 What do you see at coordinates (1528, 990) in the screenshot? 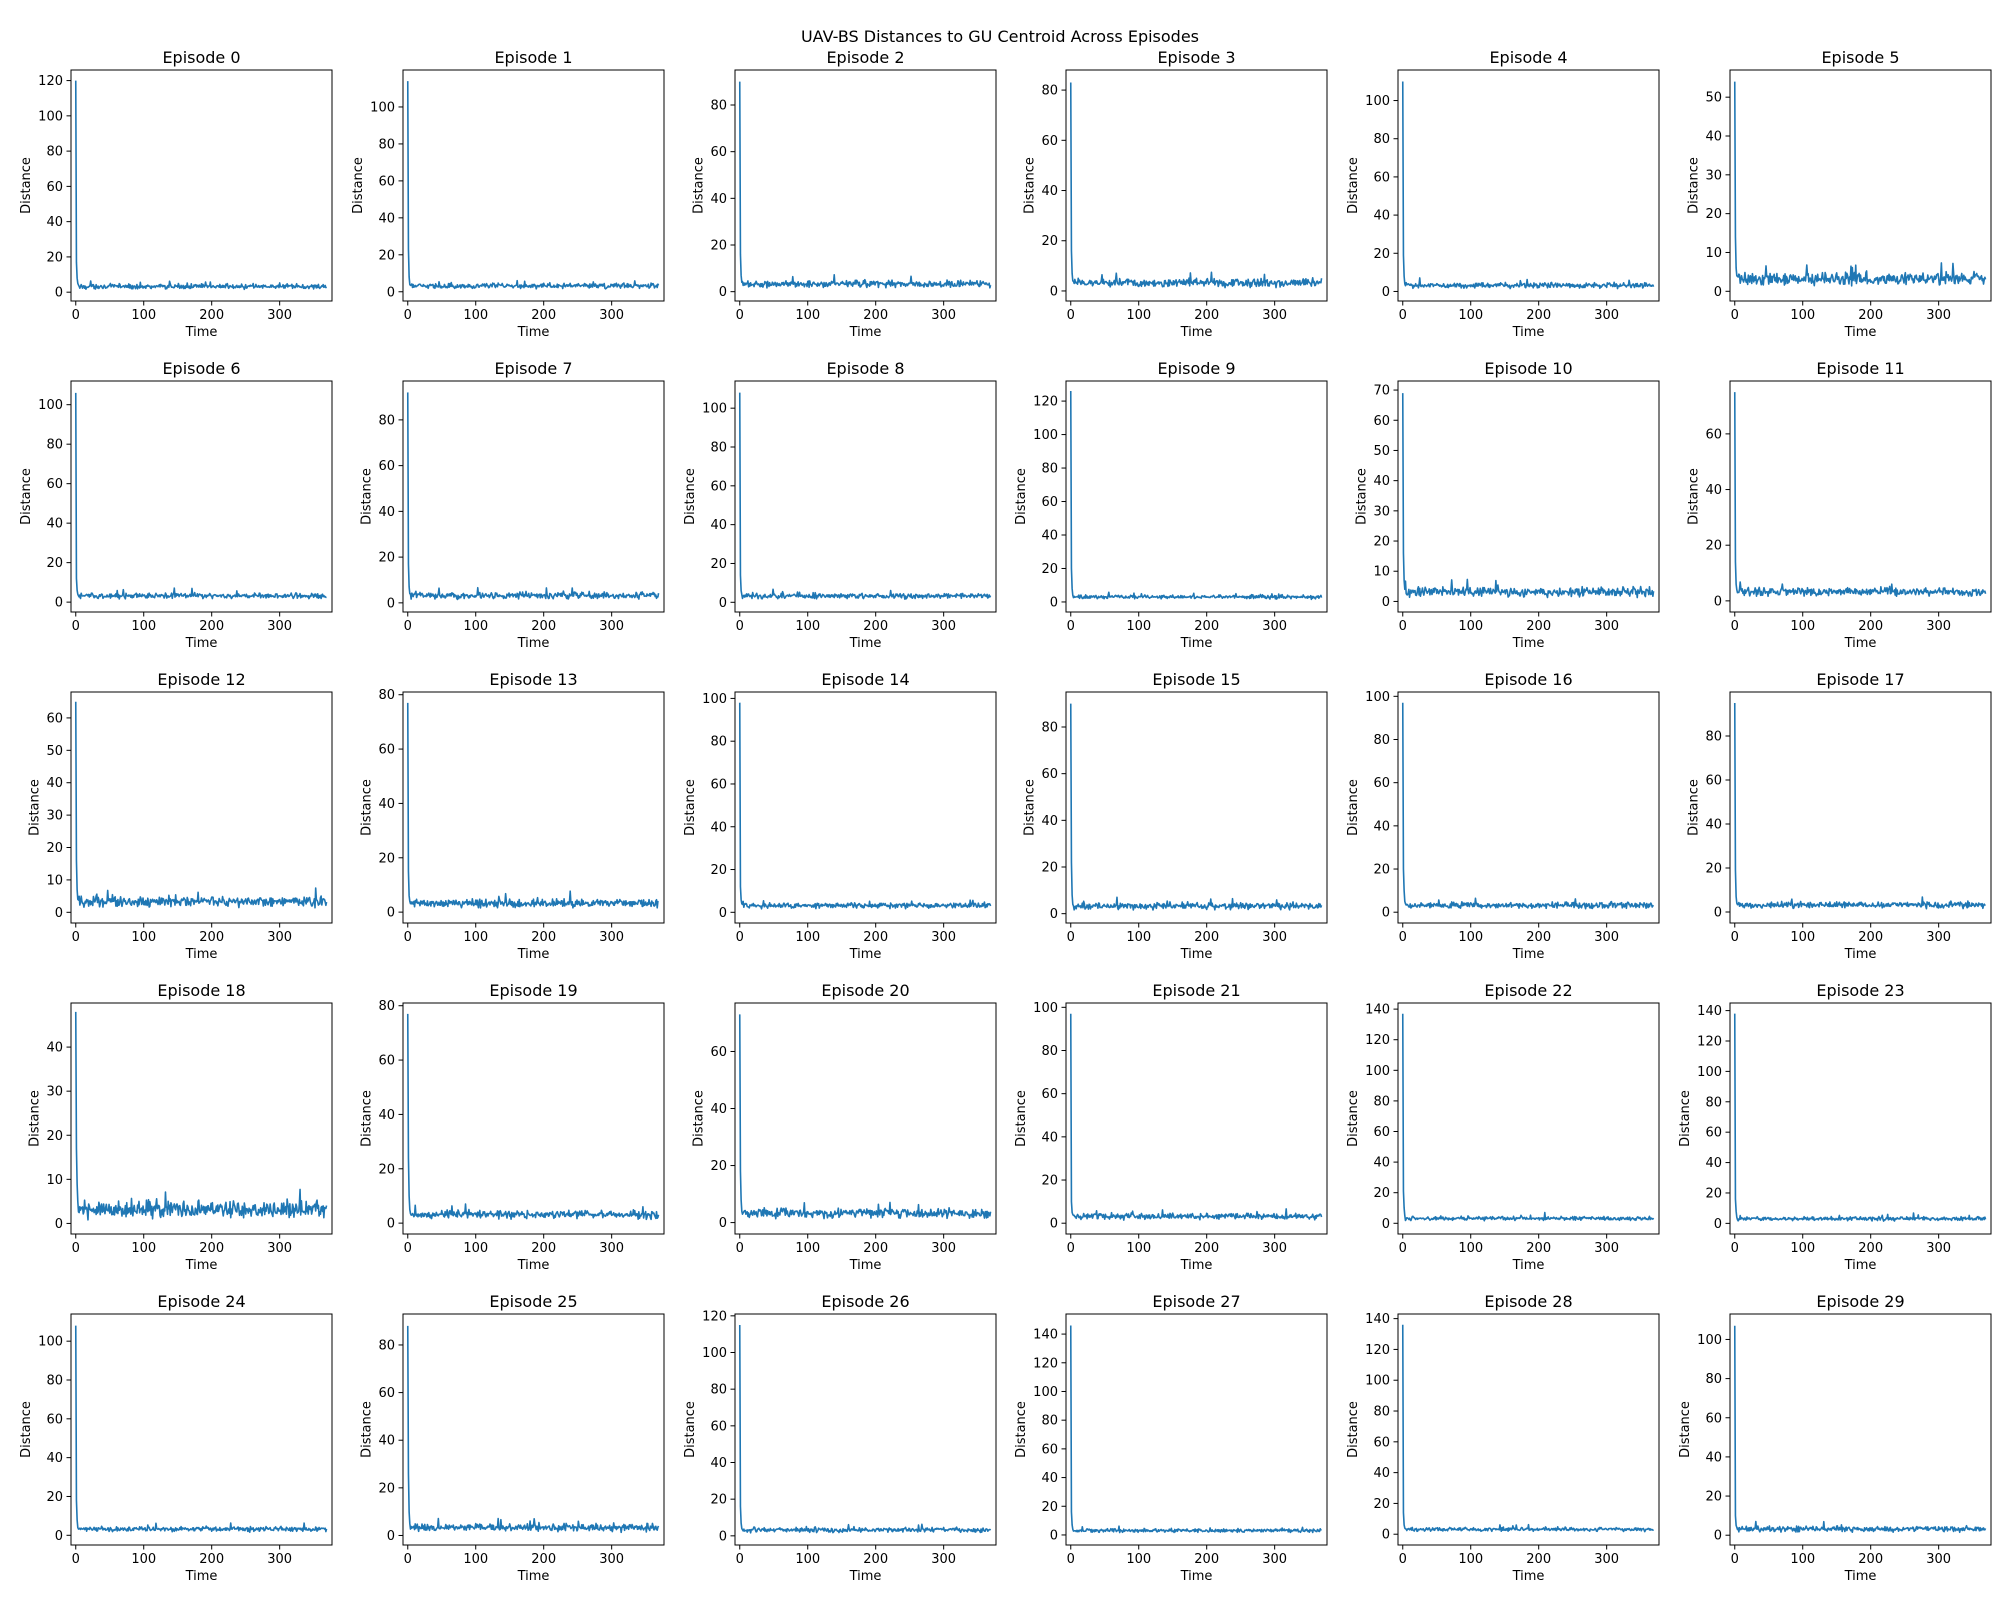
I see `subplot-title: Episode 22` at bounding box center [1528, 990].